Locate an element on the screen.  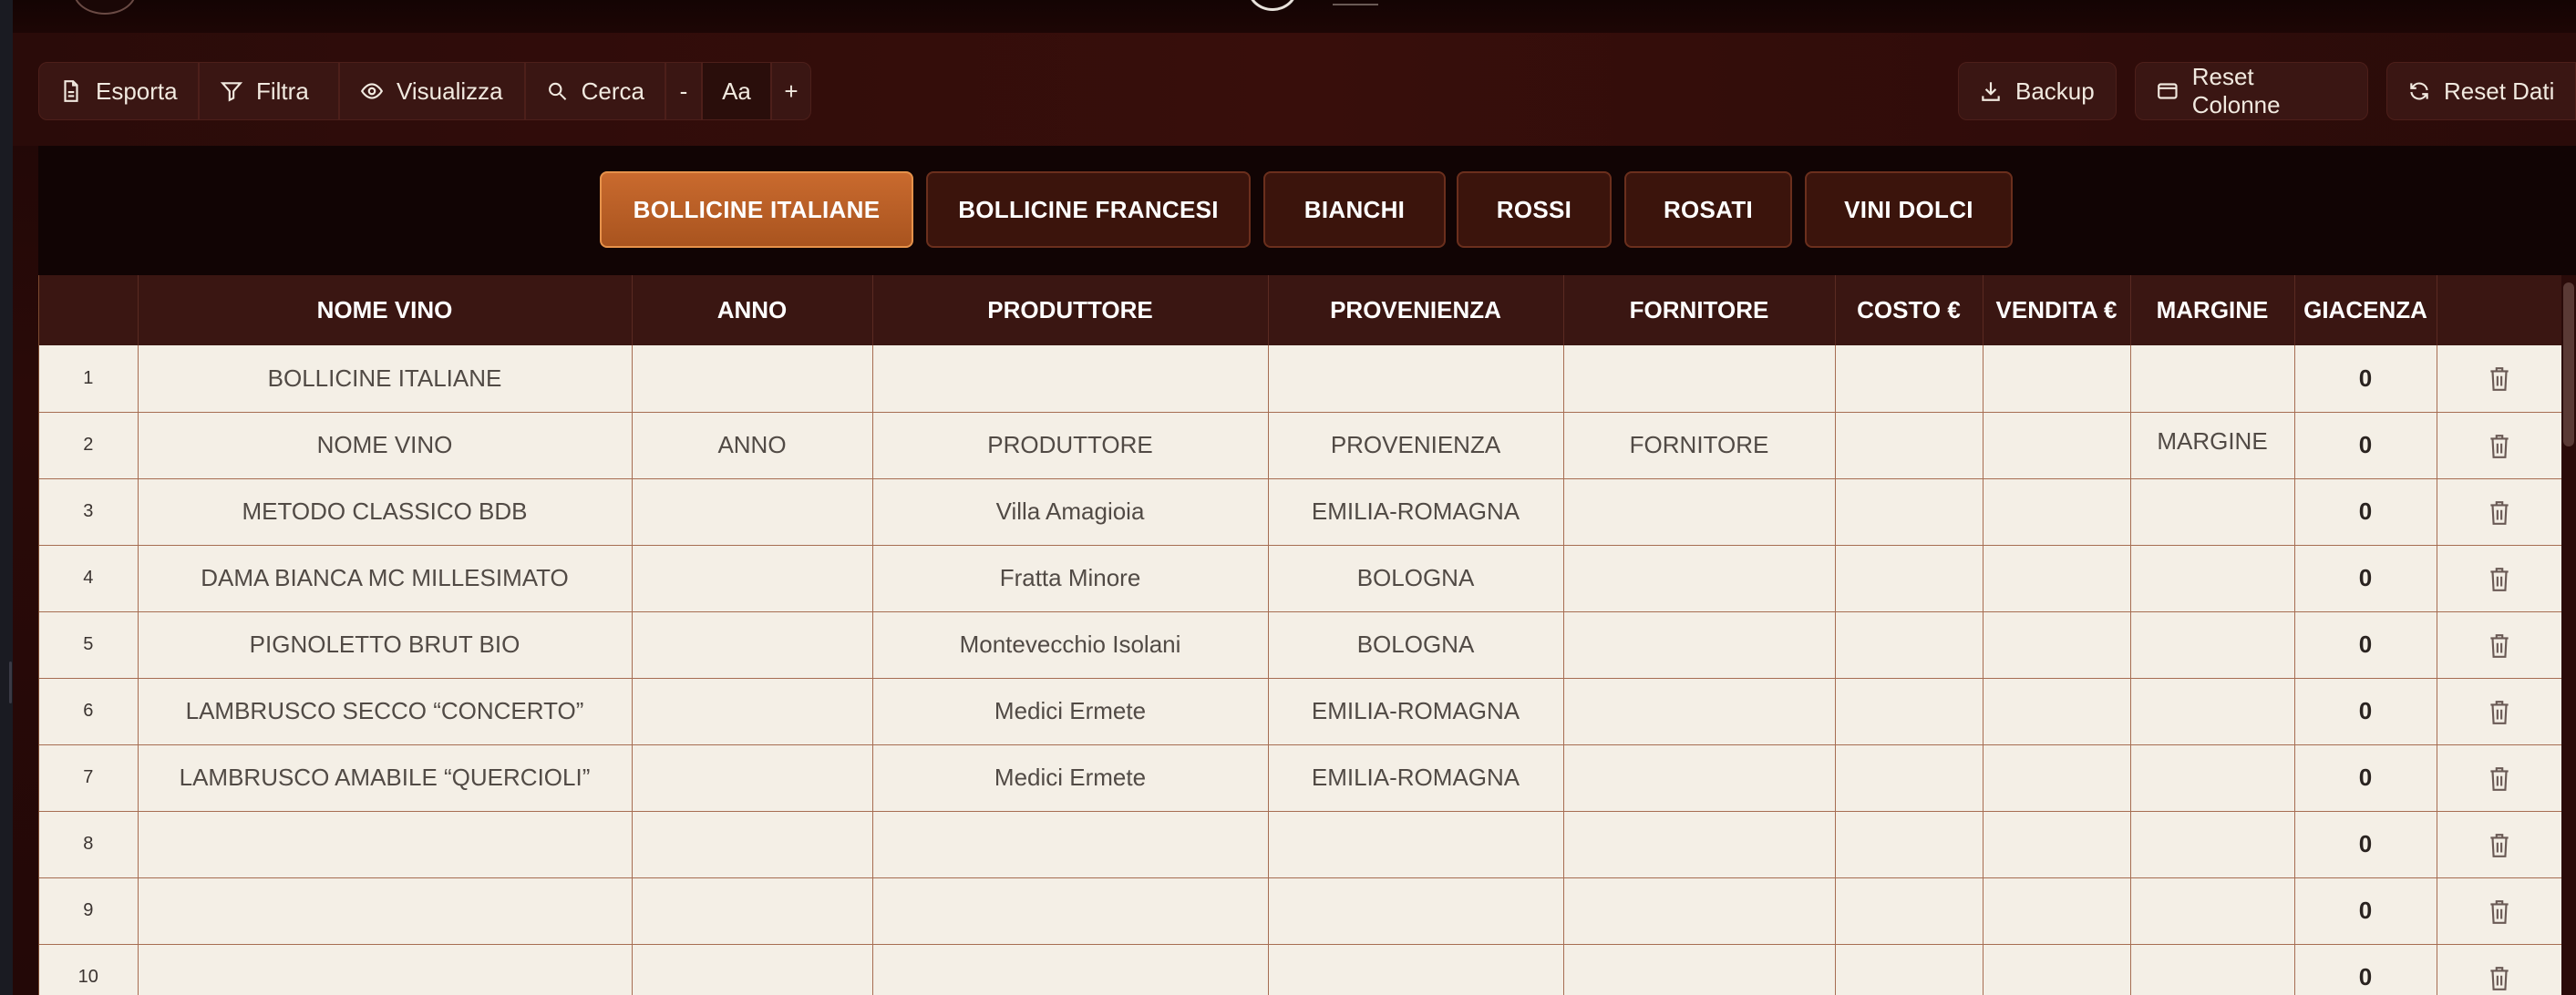
cell-fornitore: FORNITORE is located at coordinates (1699, 445).